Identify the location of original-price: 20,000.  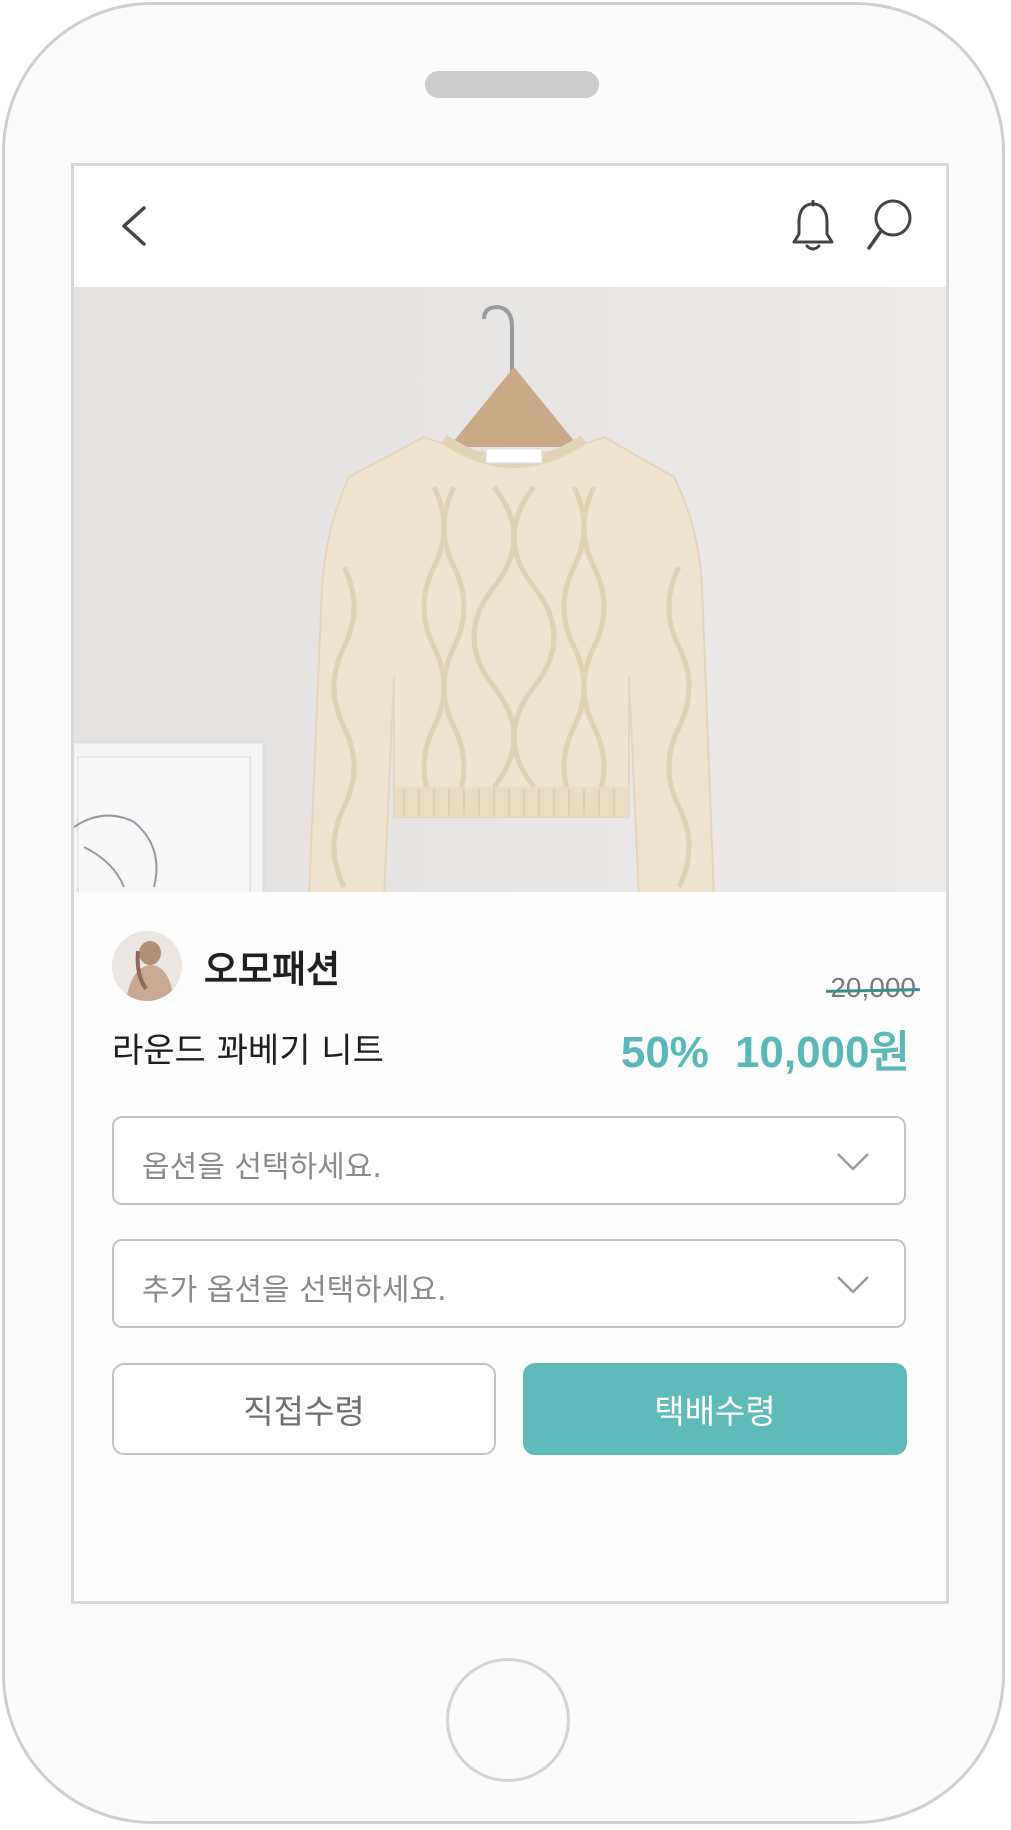
(873, 988).